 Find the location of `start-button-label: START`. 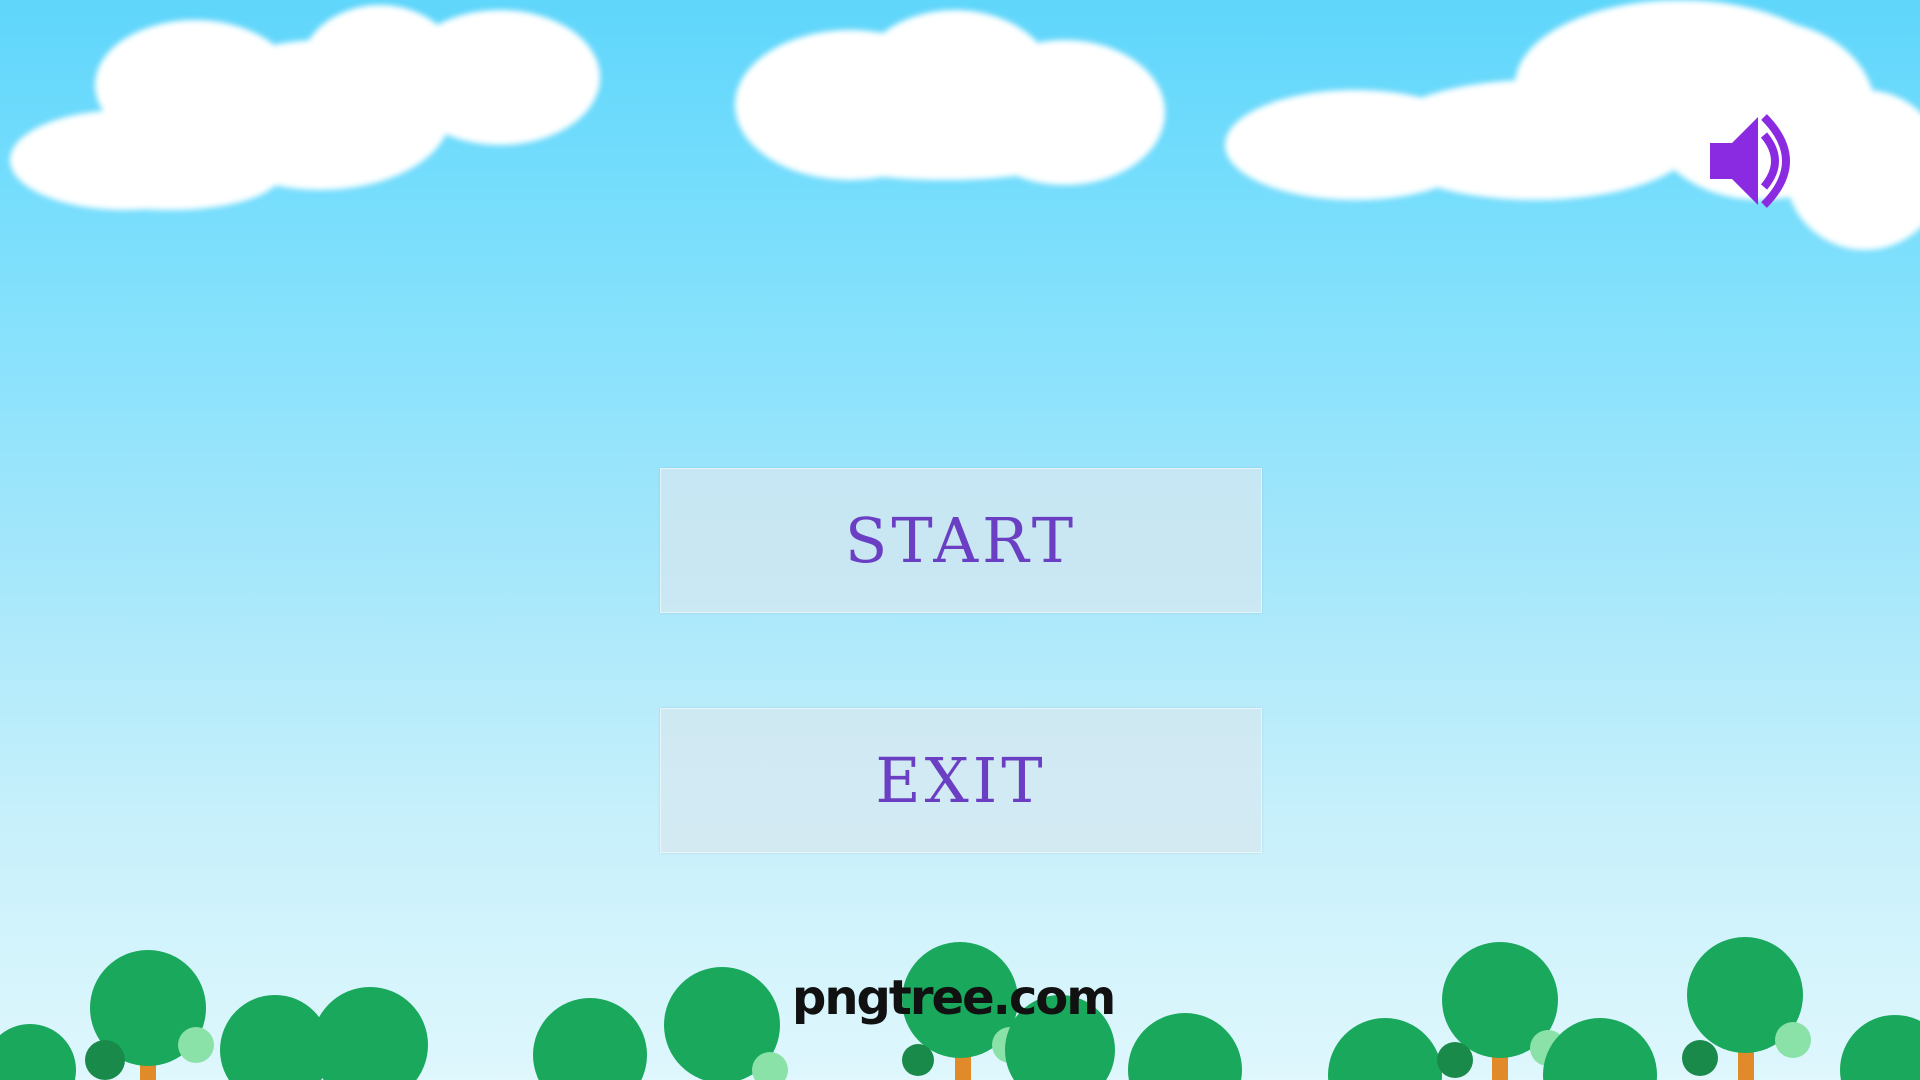

start-button-label: START is located at coordinates (961, 540).